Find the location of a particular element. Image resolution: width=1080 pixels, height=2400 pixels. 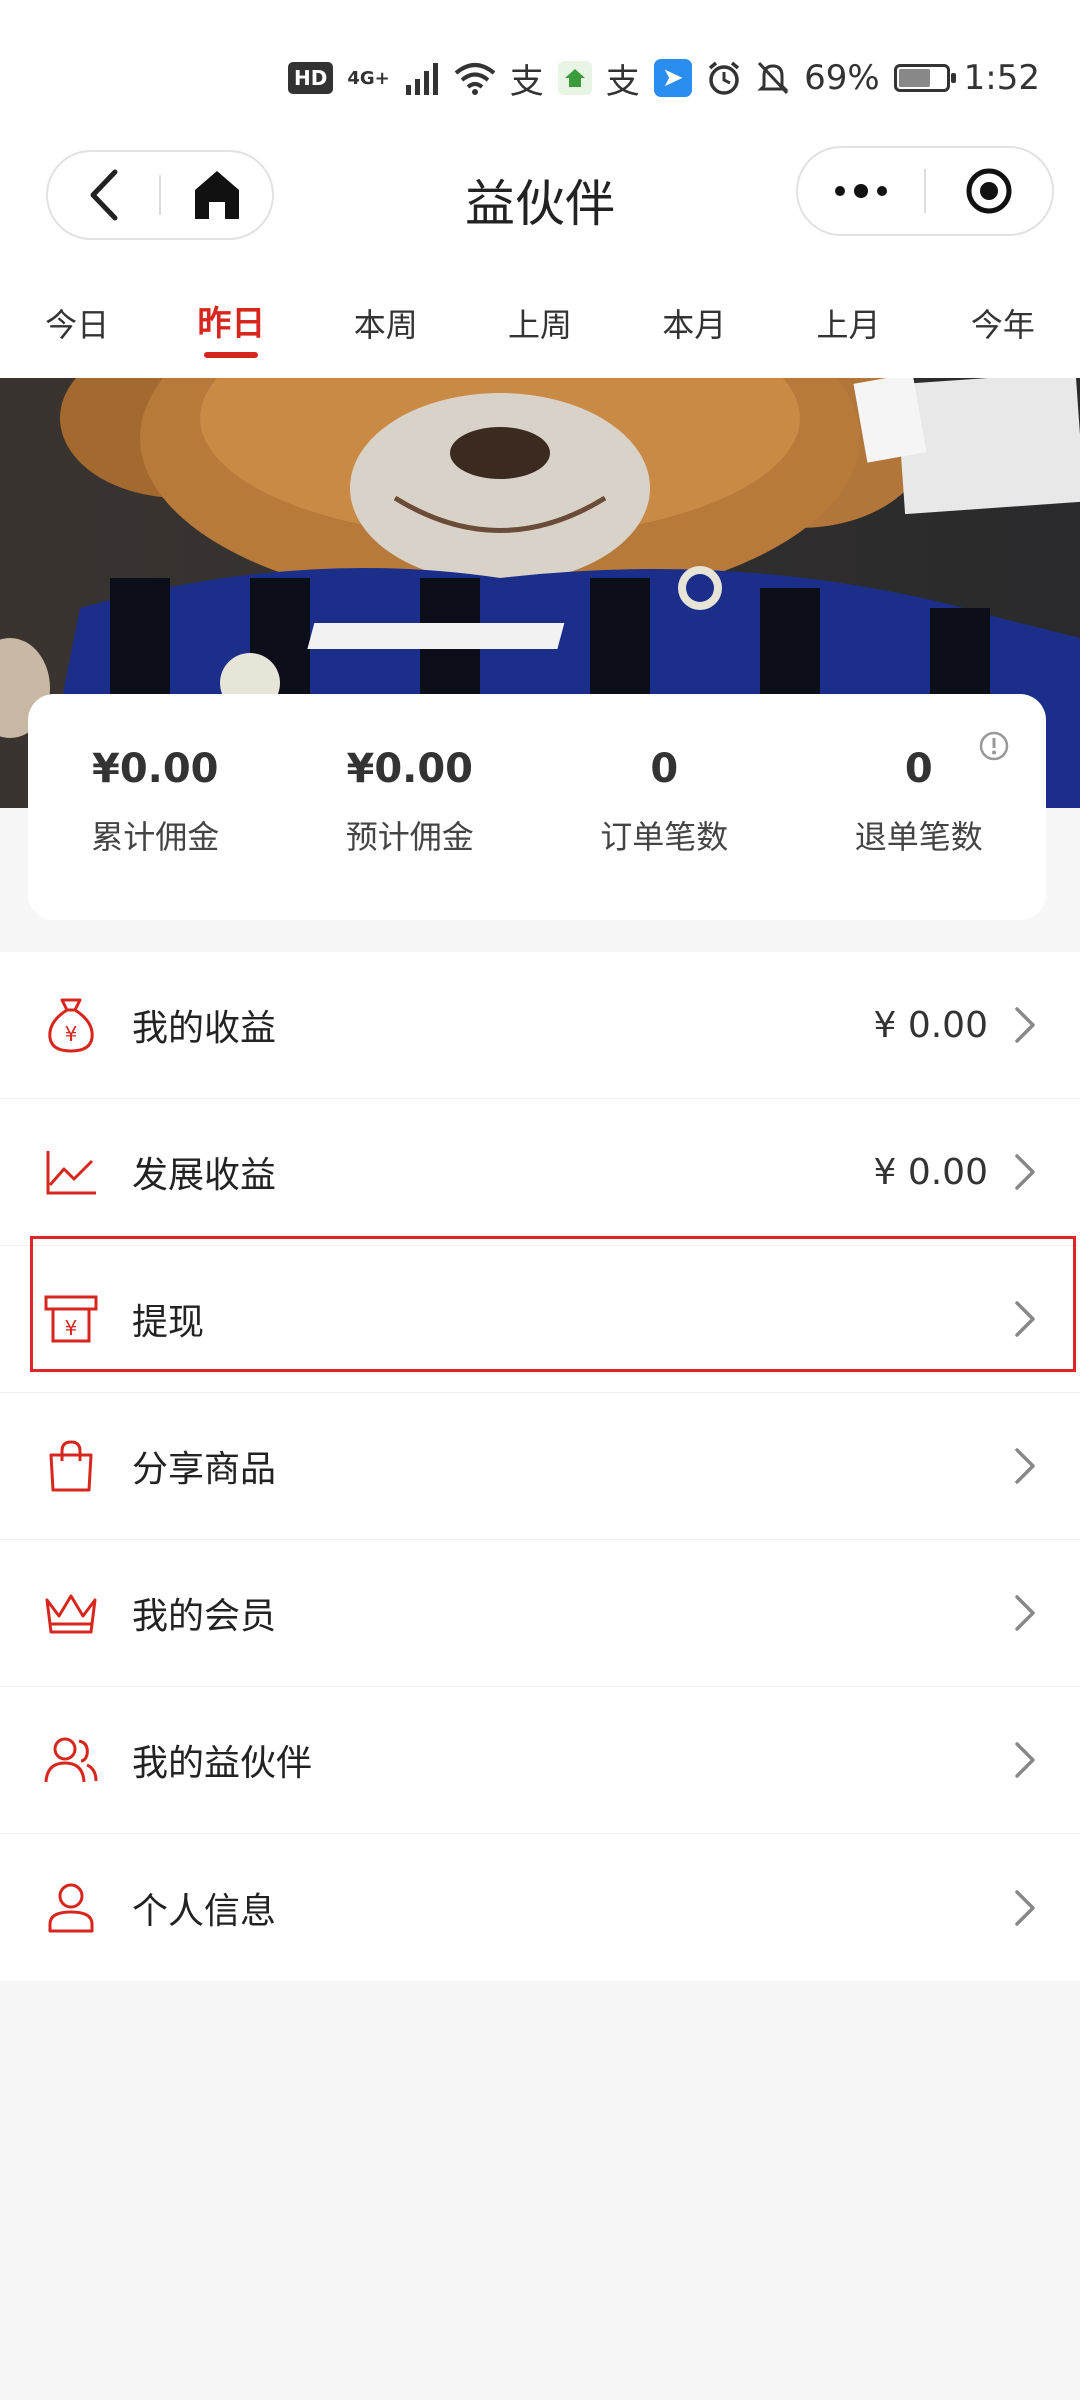

menu-item-label: 我的收益 is located at coordinates (204, 1028).